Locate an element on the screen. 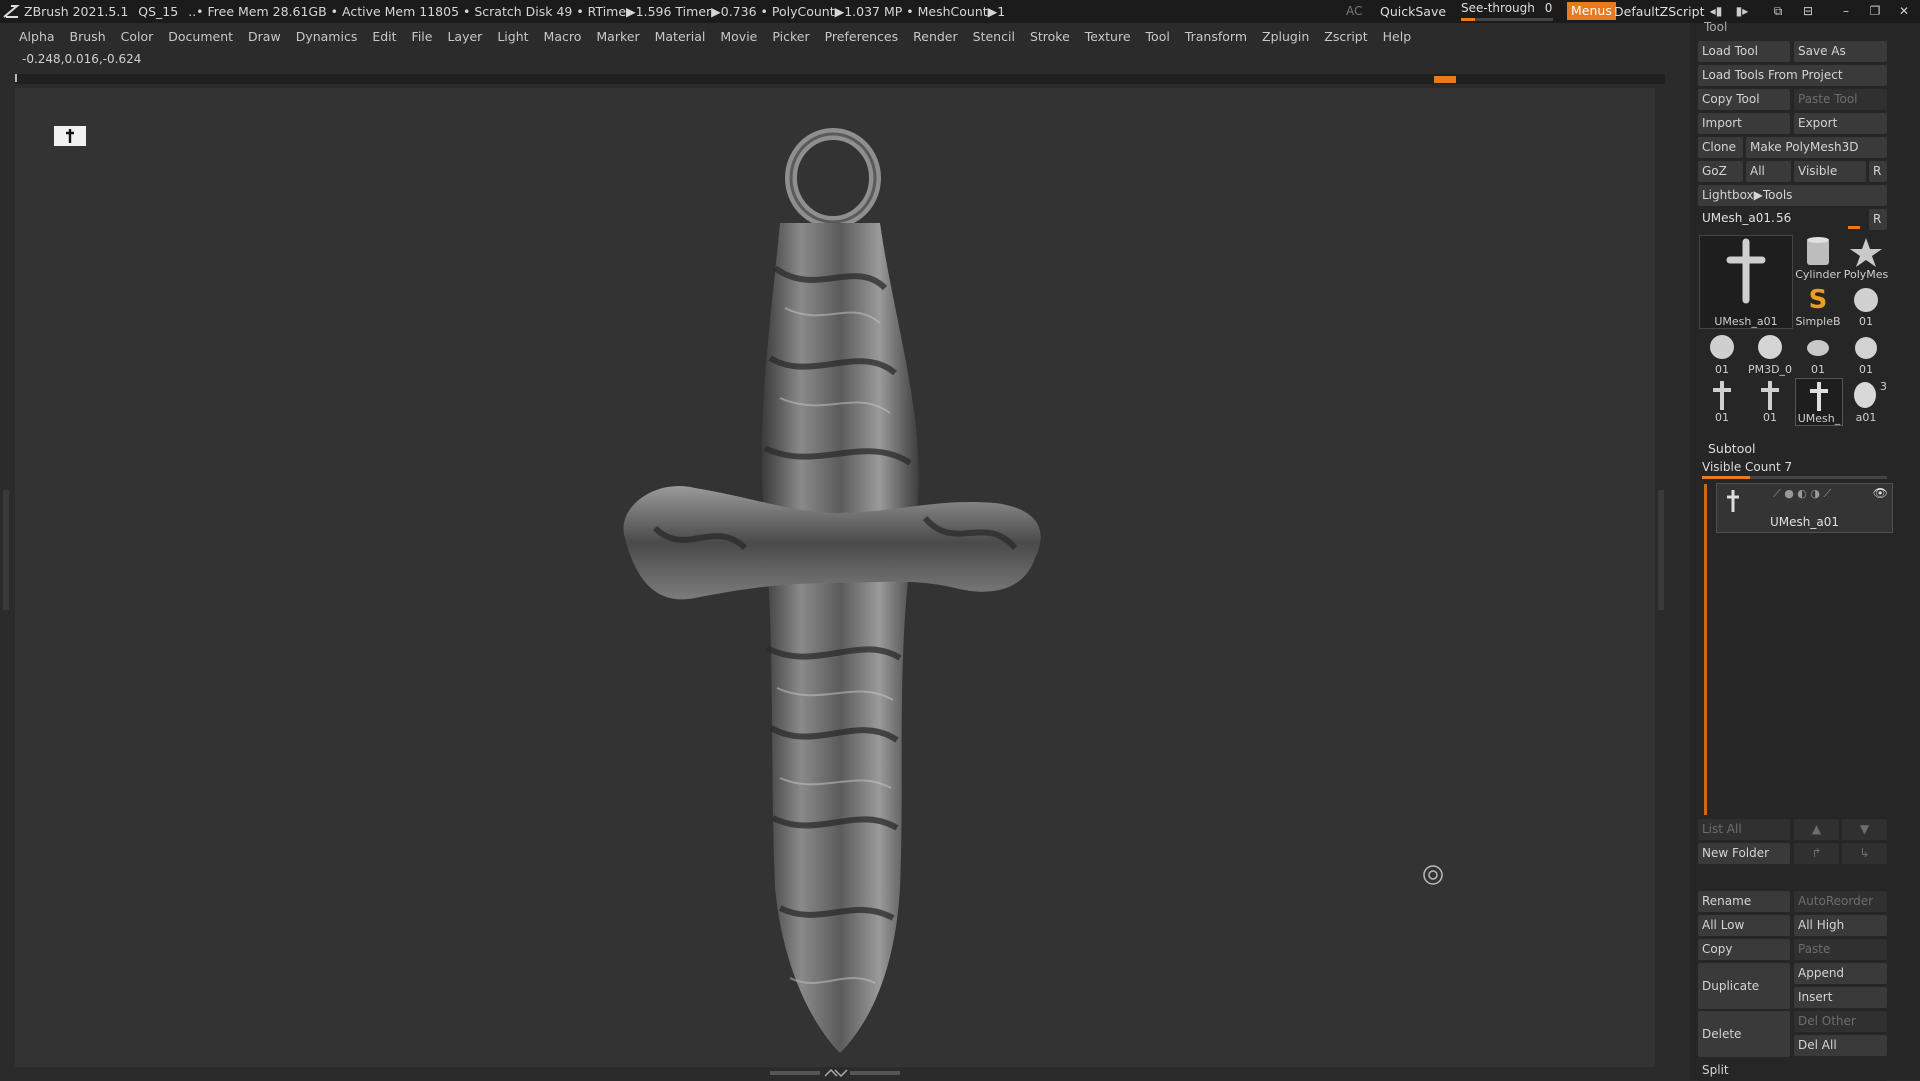 This screenshot has width=1920, height=1081. menu-help: Help is located at coordinates (1397, 36).